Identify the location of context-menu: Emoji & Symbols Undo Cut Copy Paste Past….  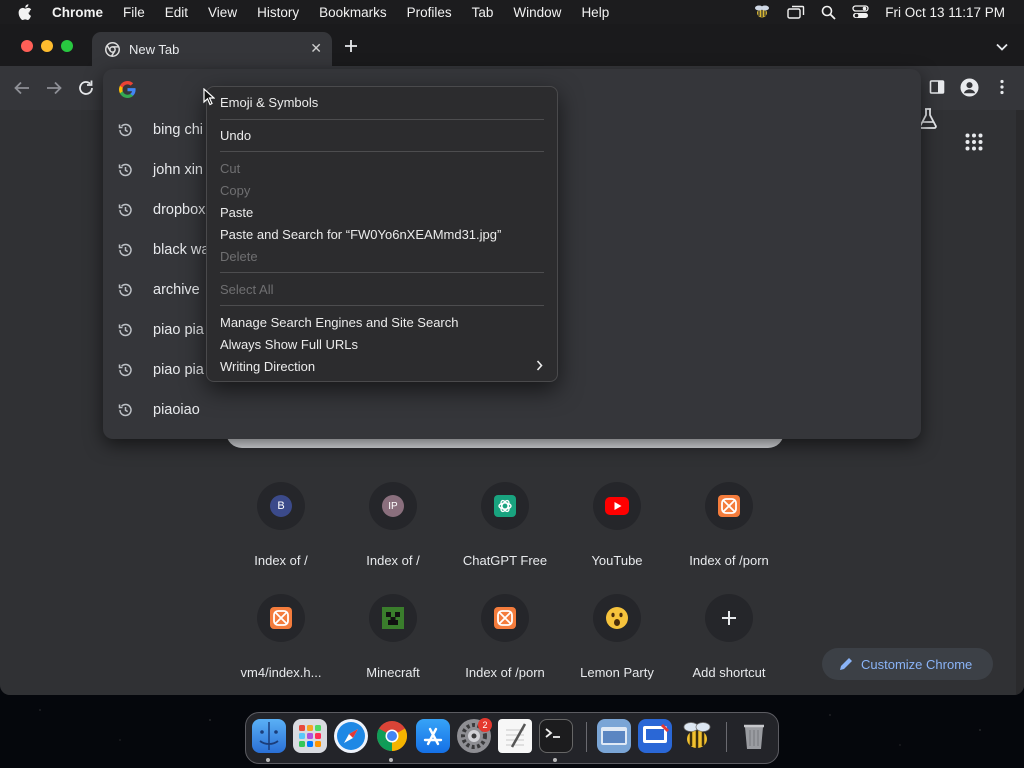
(382, 234).